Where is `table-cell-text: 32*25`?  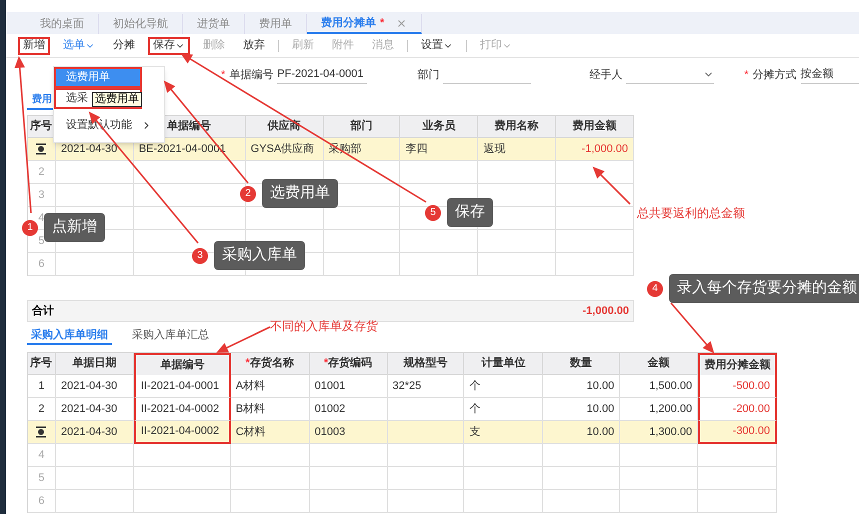 table-cell-text: 32*25 is located at coordinates (407, 386).